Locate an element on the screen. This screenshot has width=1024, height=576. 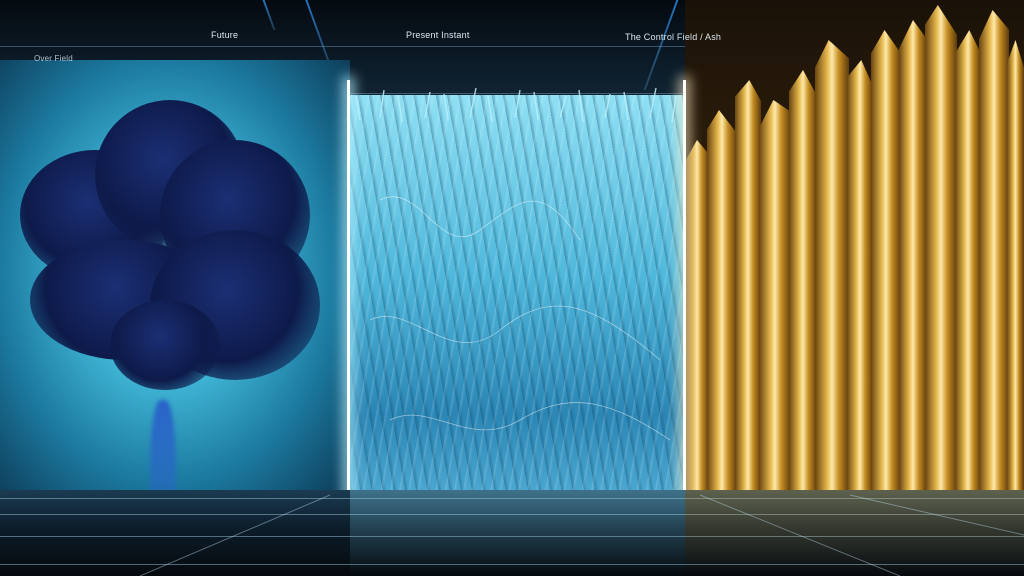
label-future: Future is located at coordinates (225, 35).